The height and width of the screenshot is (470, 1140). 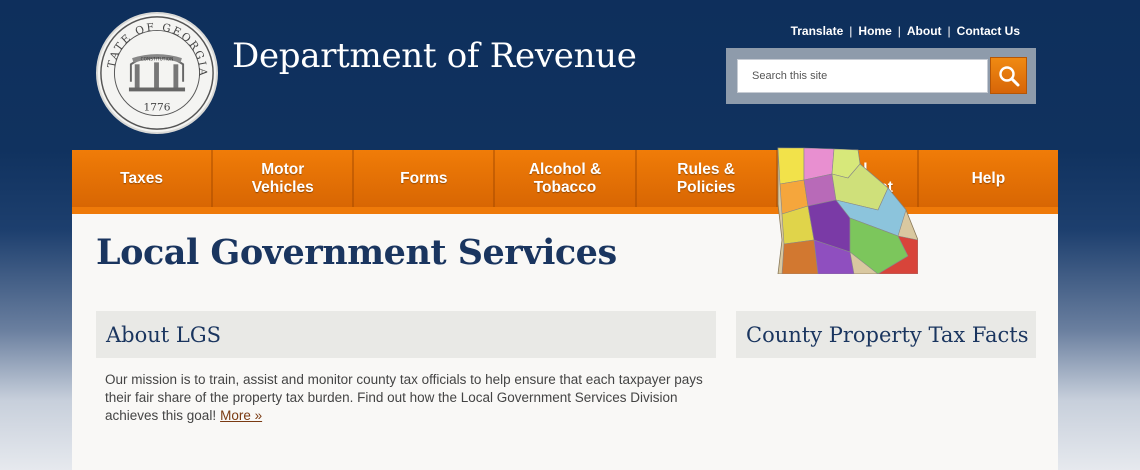 I want to click on nav-item-motor-vehicles: Motor Vehicles, so click(x=284, y=178).